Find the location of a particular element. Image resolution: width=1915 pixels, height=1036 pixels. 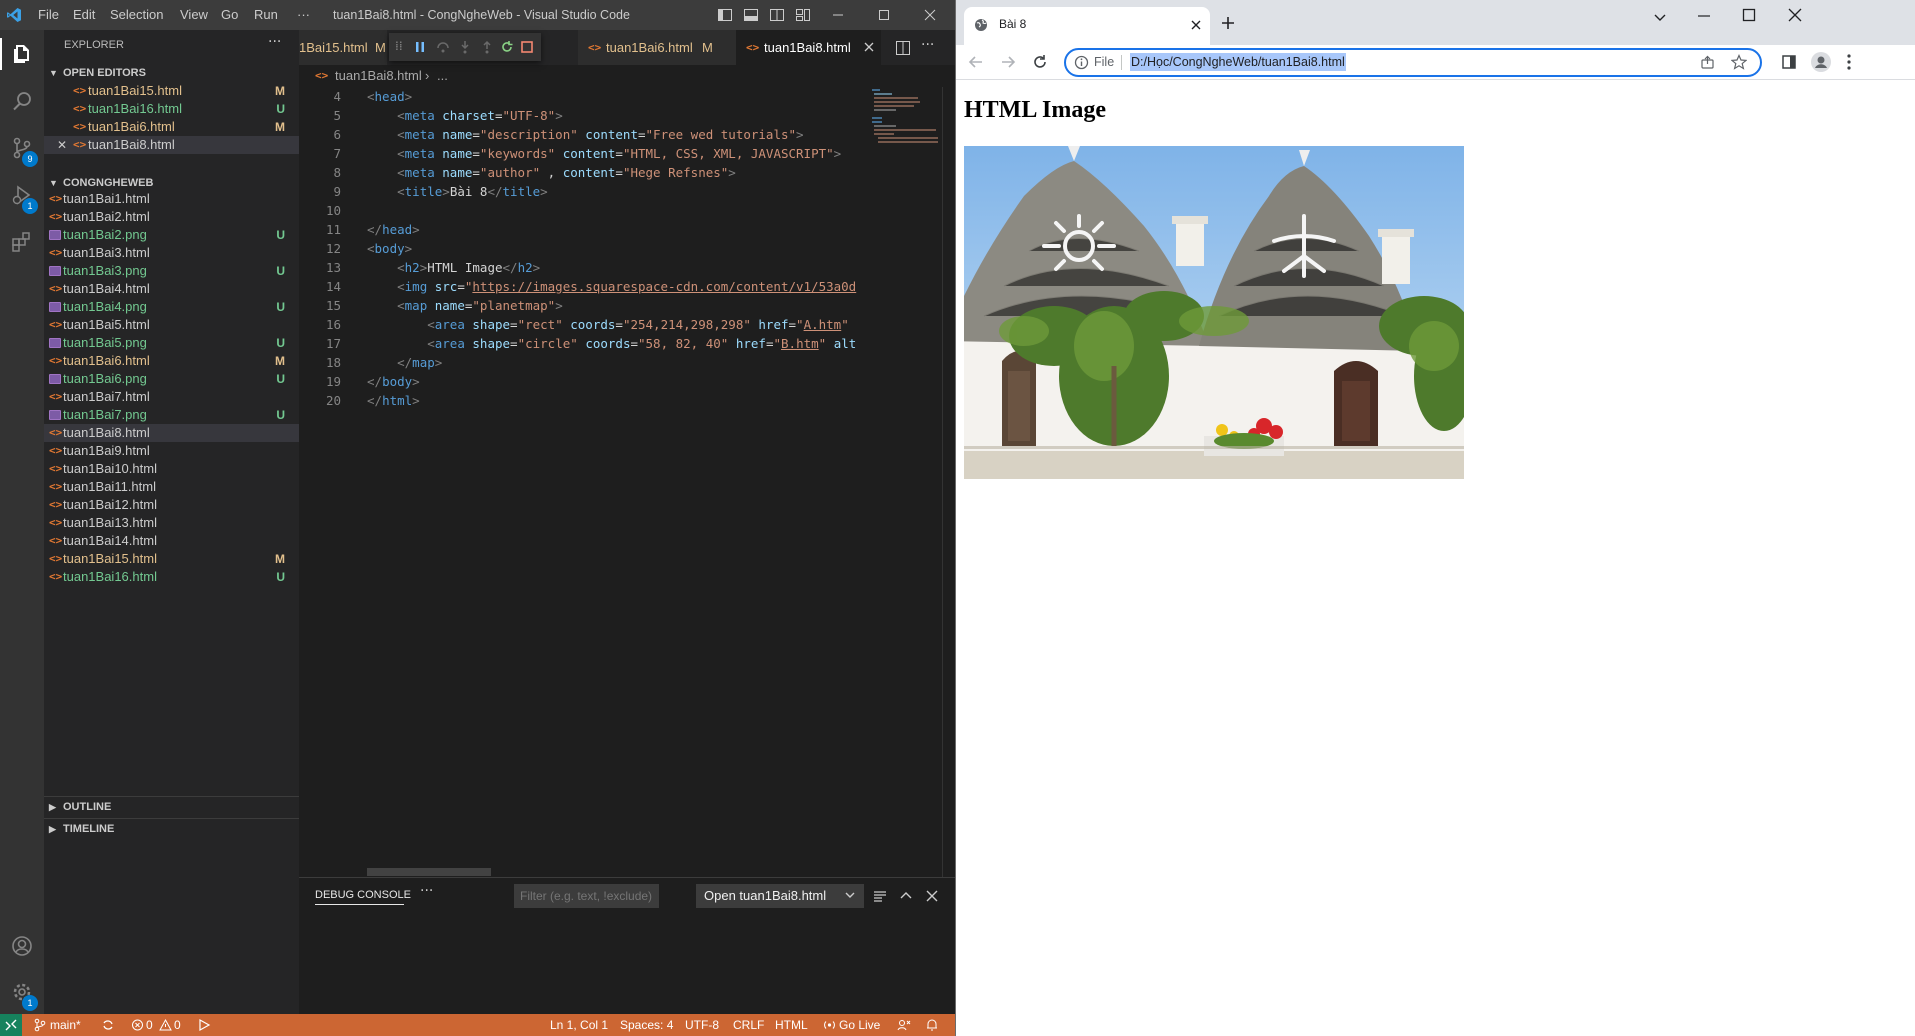

chrome-menu-icon is located at coordinates (1849, 62).